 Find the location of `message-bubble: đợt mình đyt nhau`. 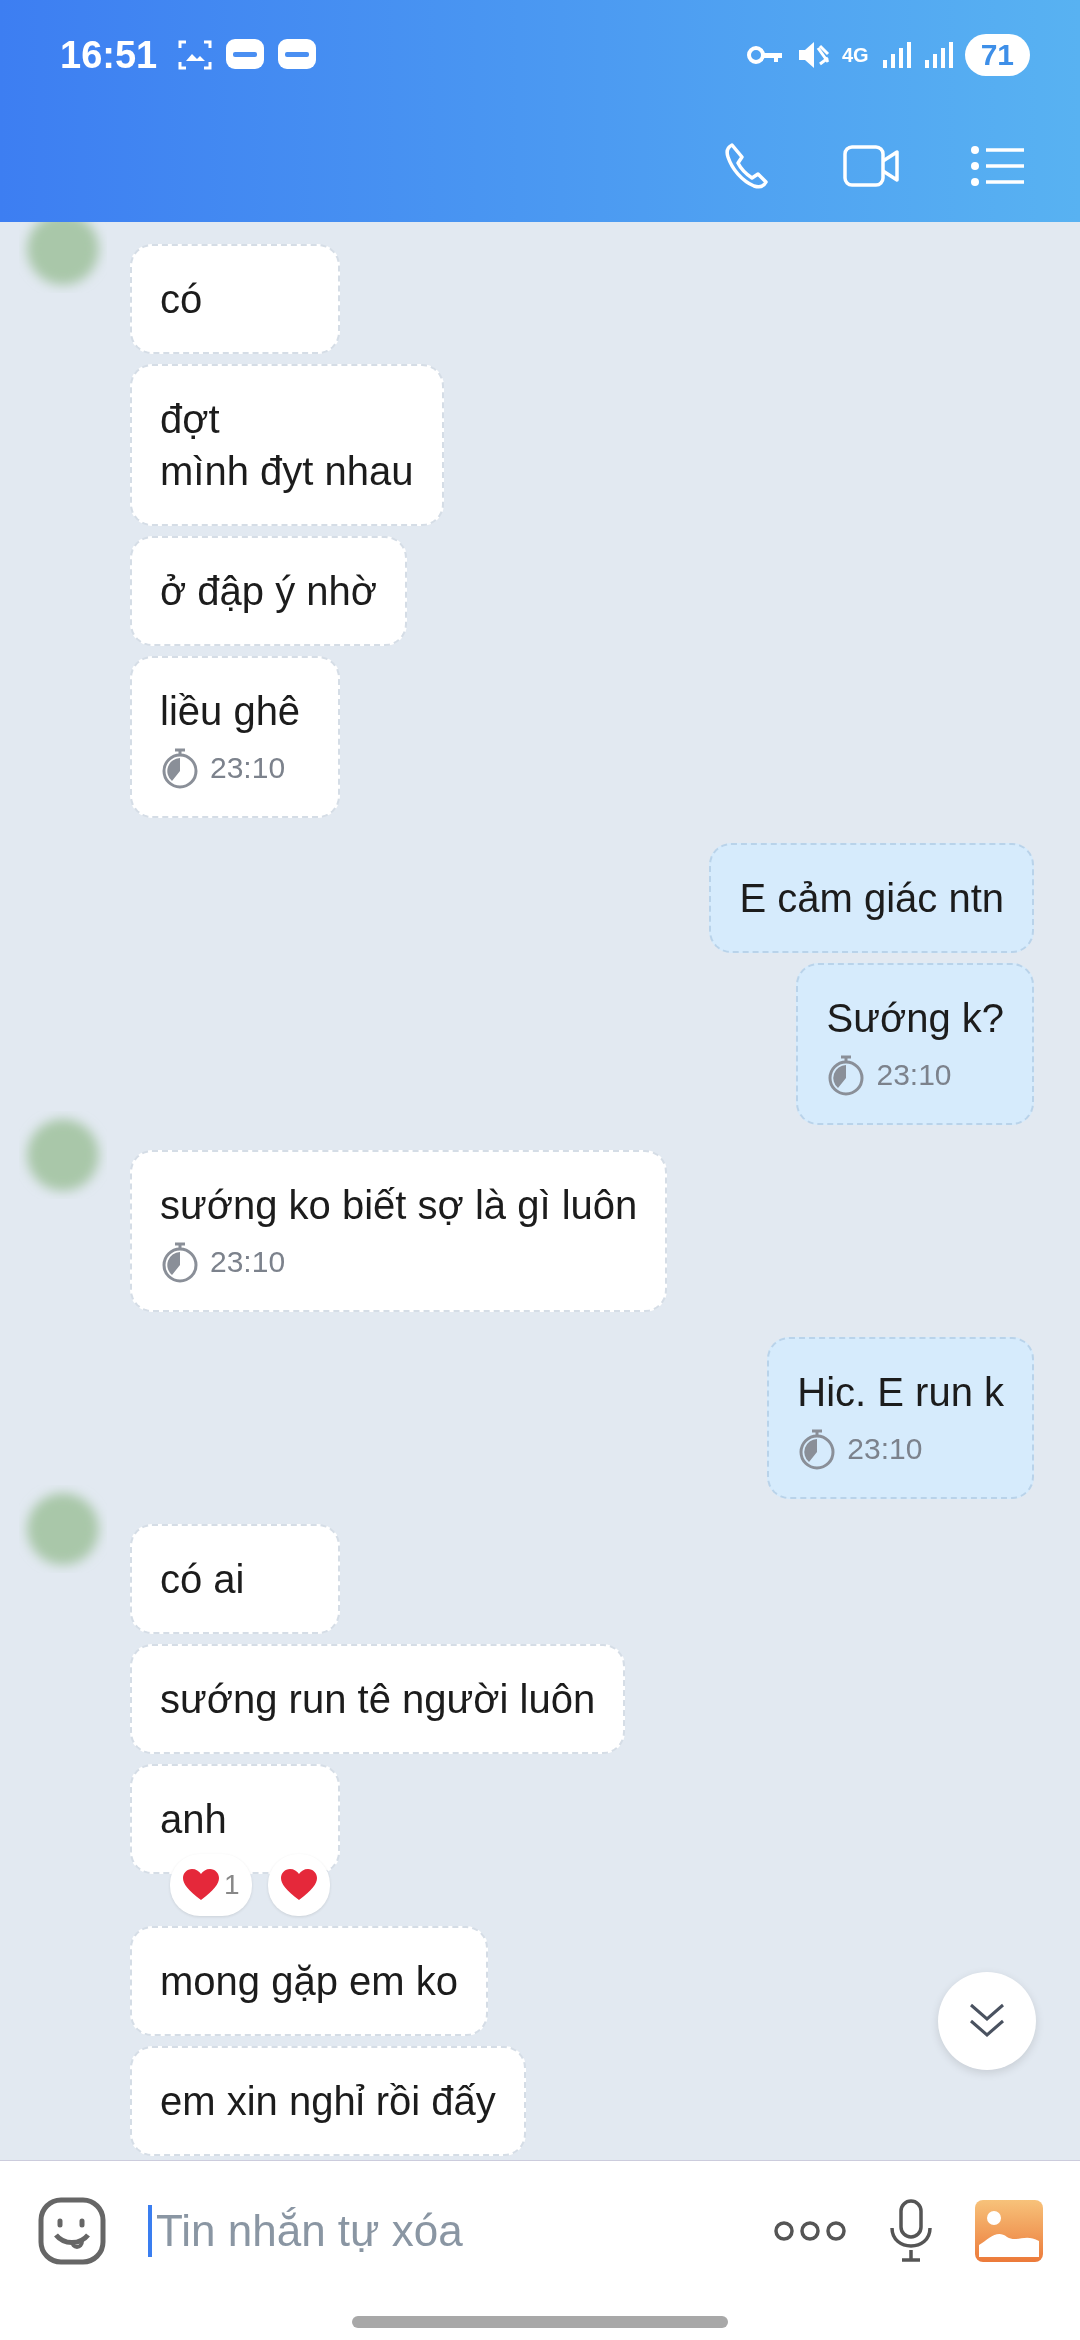

message-bubble: đợt mình đyt nhau is located at coordinates (287, 445).